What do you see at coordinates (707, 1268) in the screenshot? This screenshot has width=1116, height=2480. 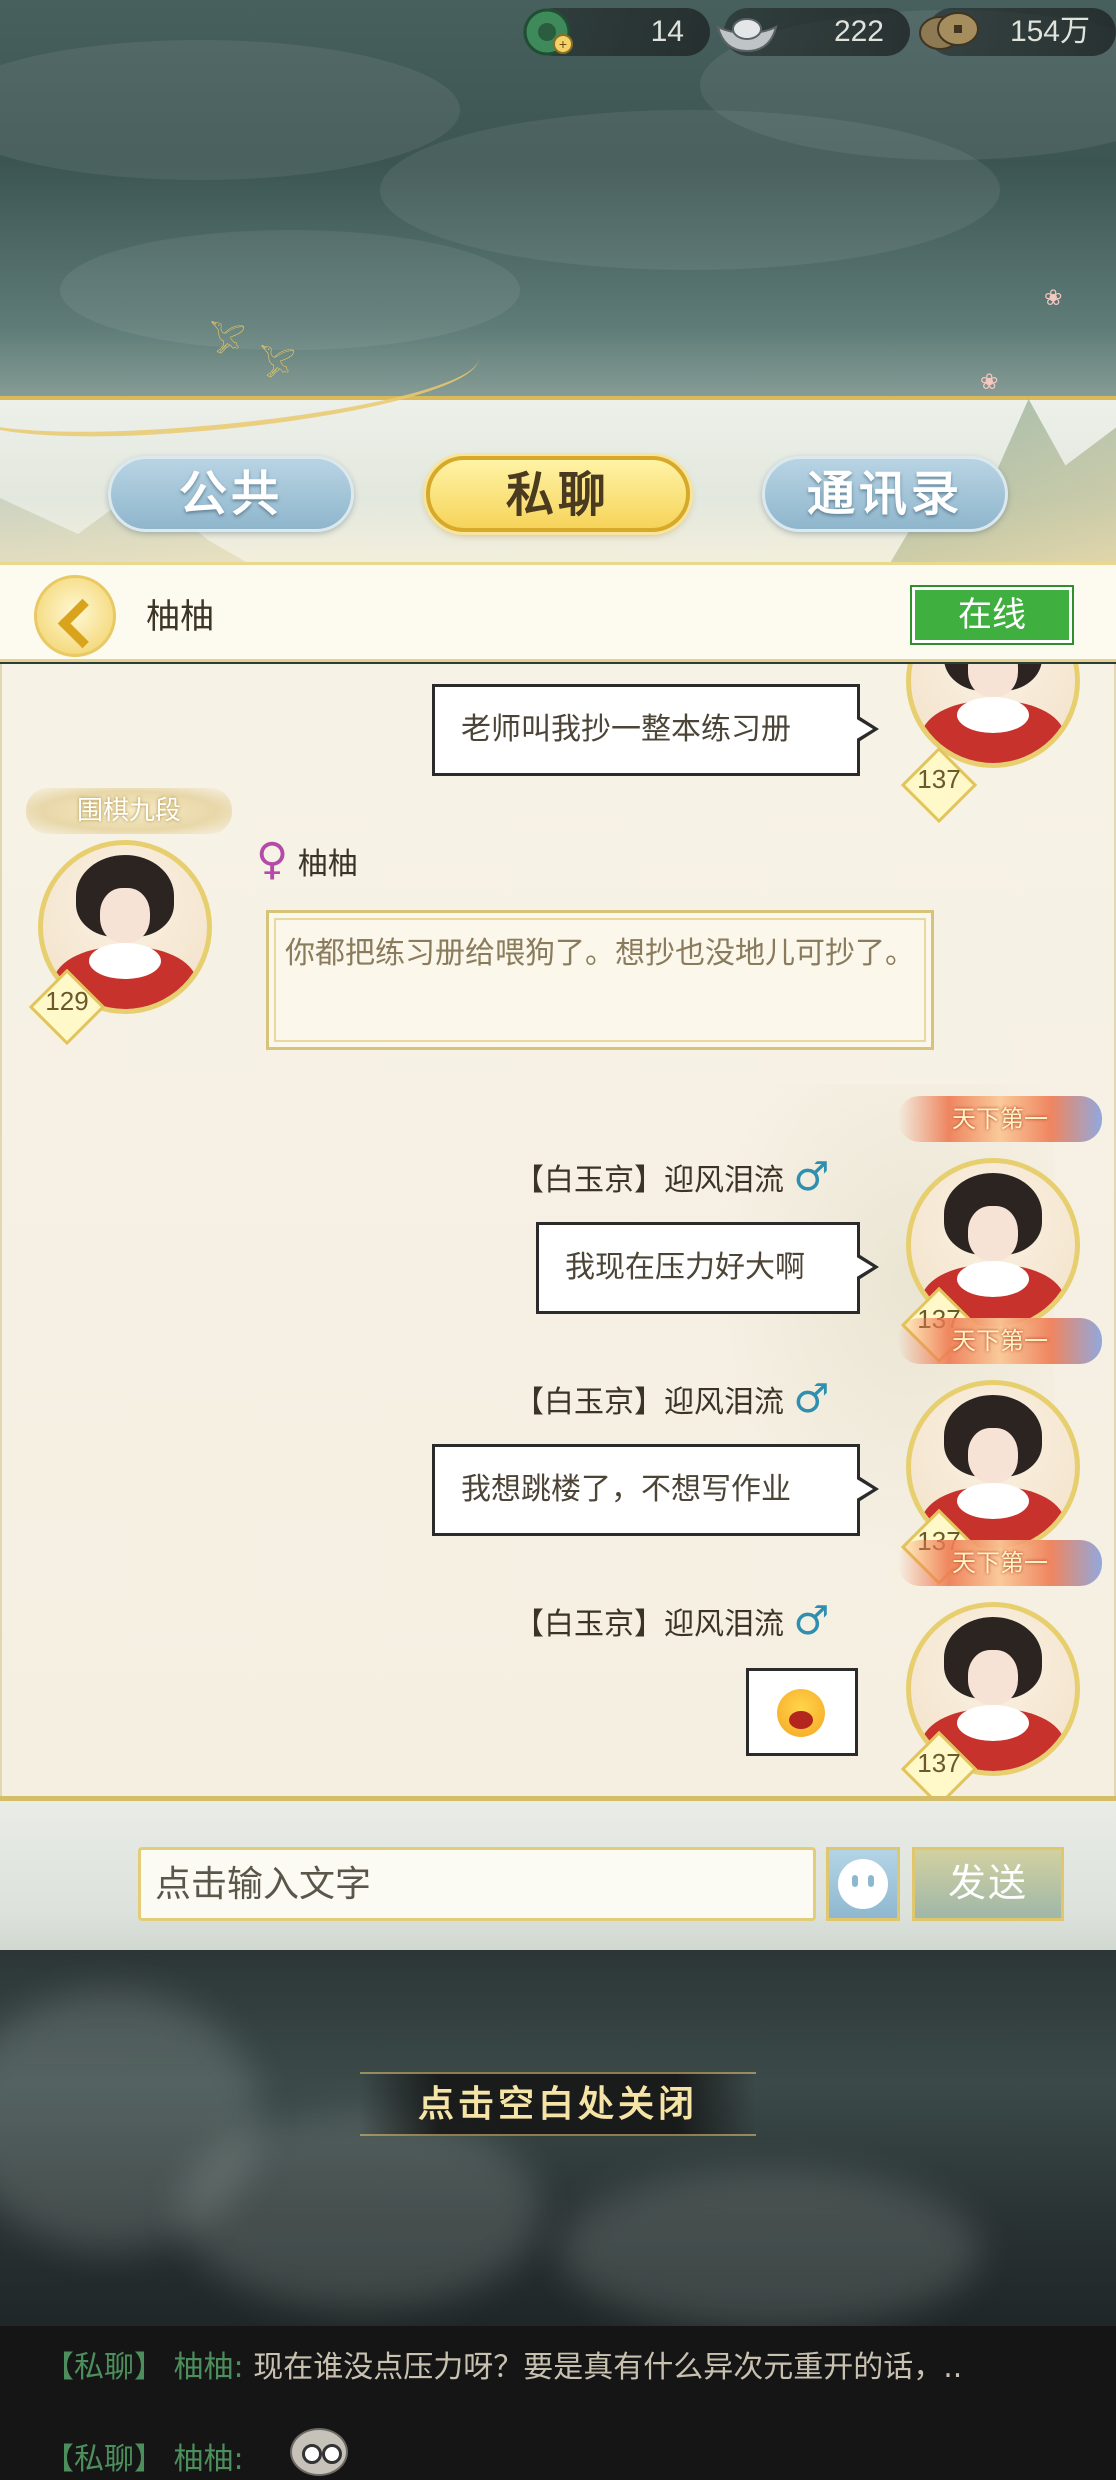 I see `message-bubble: 我现在压力好大啊` at bounding box center [707, 1268].